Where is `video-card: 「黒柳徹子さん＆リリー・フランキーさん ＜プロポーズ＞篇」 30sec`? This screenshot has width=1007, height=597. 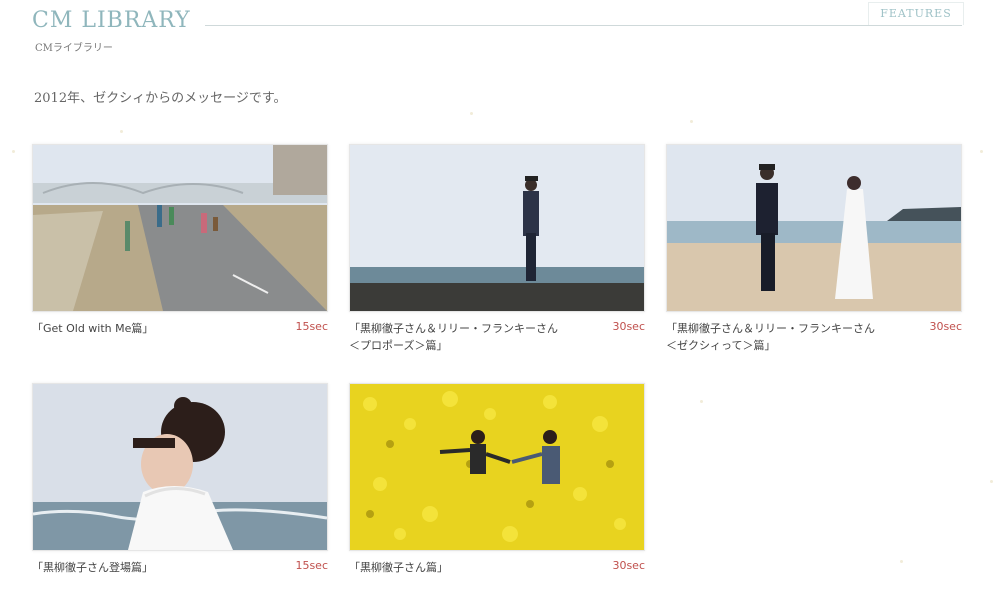
video-card: 「黒柳徹子さん＆リリー・フランキーさん ＜プロポーズ＞篇」 30sec is located at coordinates (497, 250).